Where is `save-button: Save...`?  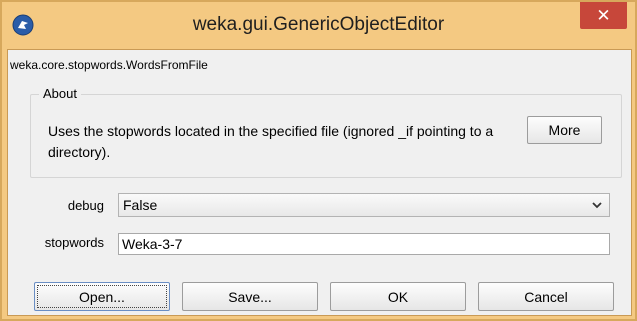
save-button: Save... is located at coordinates (250, 296).